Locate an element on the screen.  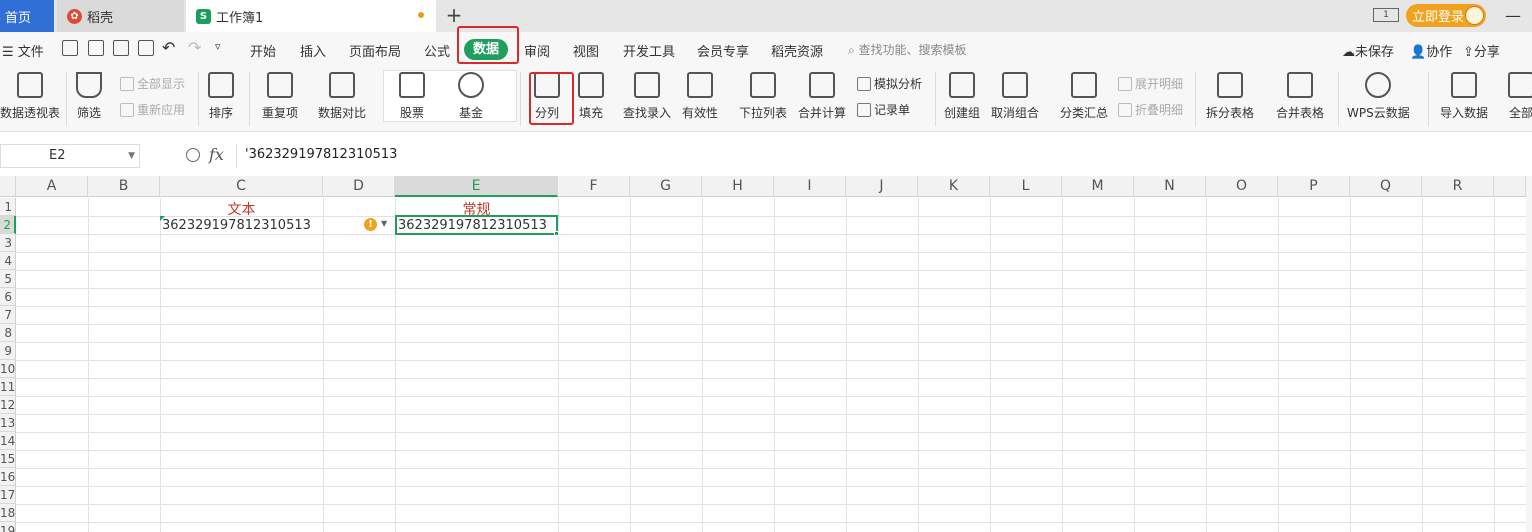
save-icon is located at coordinates (70, 48).